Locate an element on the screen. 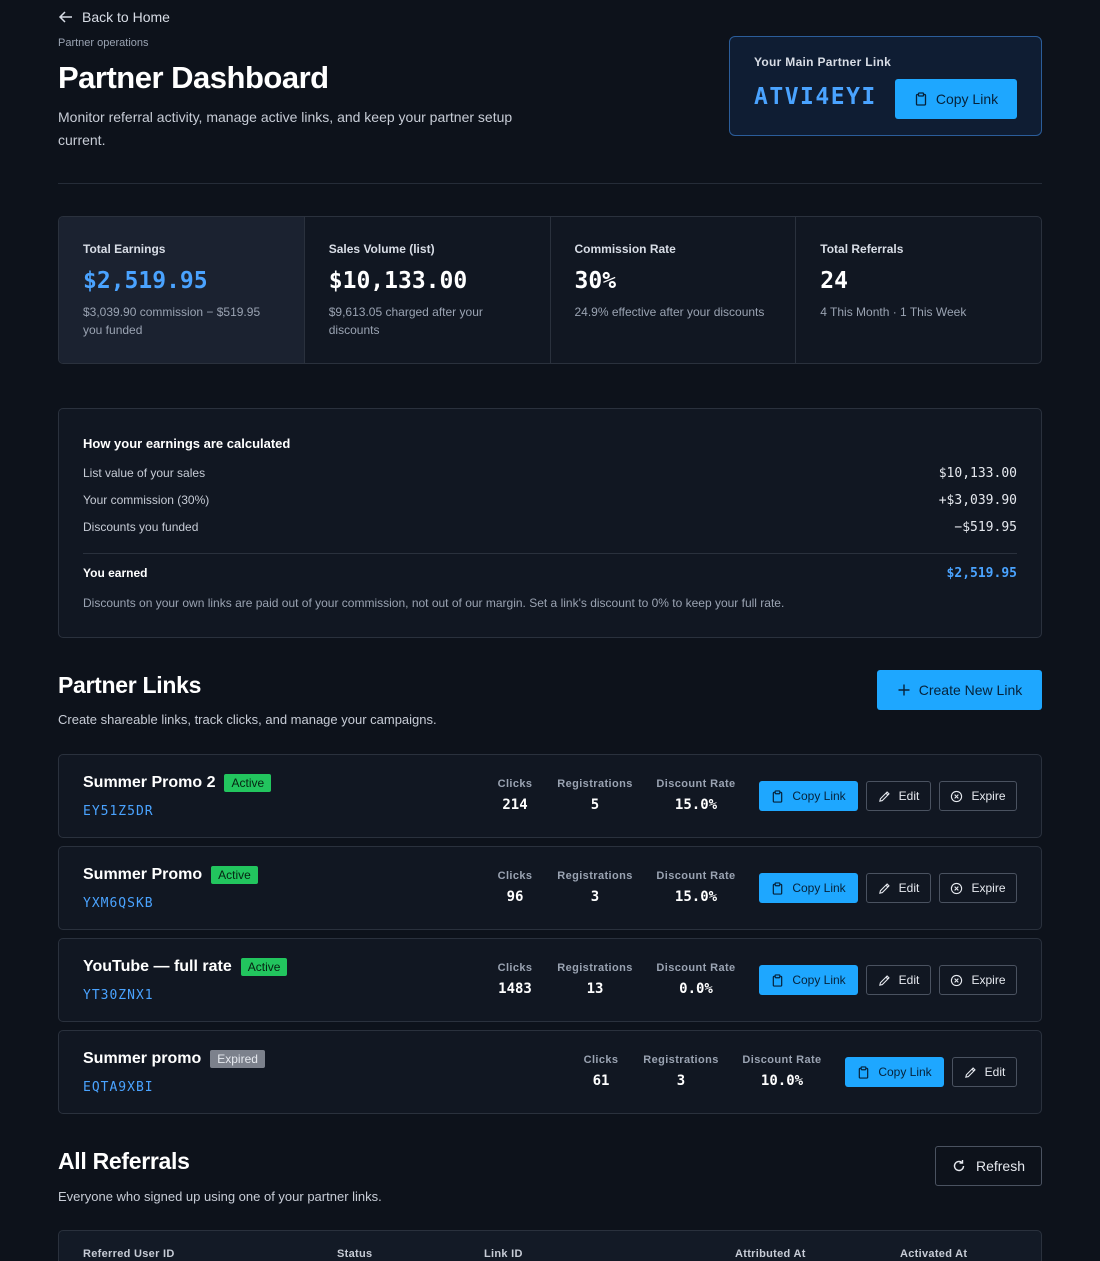 The image size is (1100, 1261). column-header: Status is located at coordinates (354, 1254).